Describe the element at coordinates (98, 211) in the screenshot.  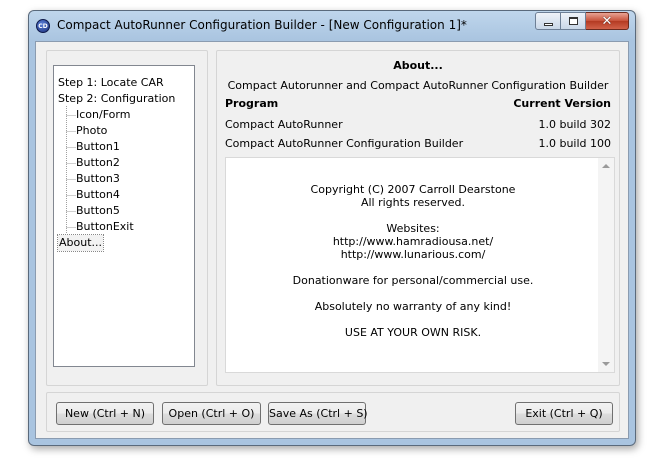
I see `tree-item-button5: Button5` at that location.